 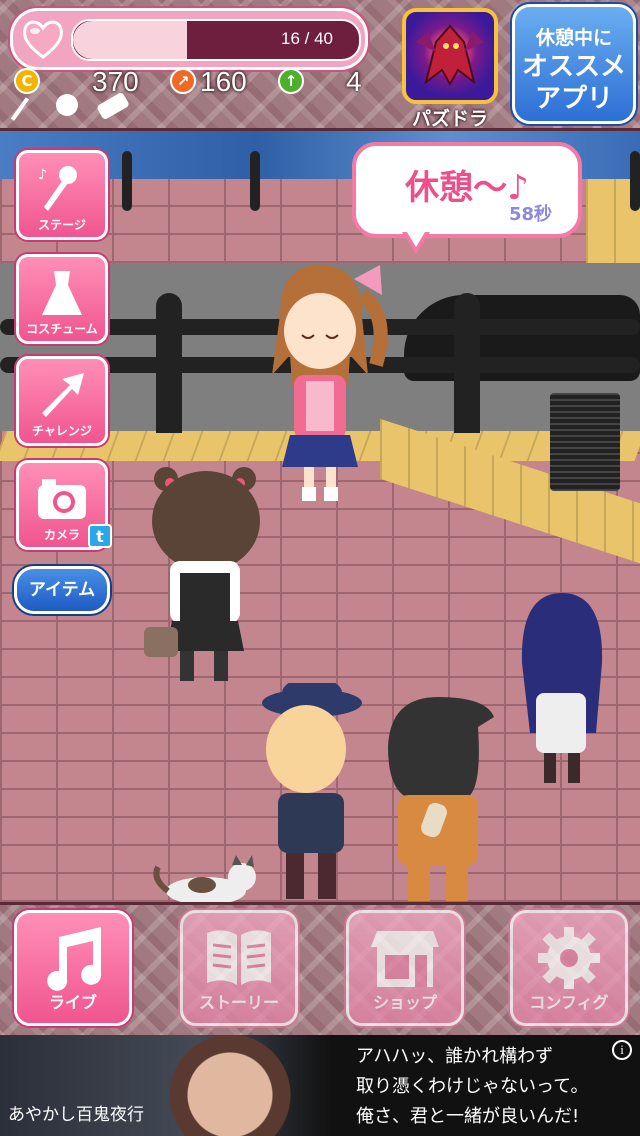 What do you see at coordinates (74, 959) in the screenshot?
I see `music-note-icon` at bounding box center [74, 959].